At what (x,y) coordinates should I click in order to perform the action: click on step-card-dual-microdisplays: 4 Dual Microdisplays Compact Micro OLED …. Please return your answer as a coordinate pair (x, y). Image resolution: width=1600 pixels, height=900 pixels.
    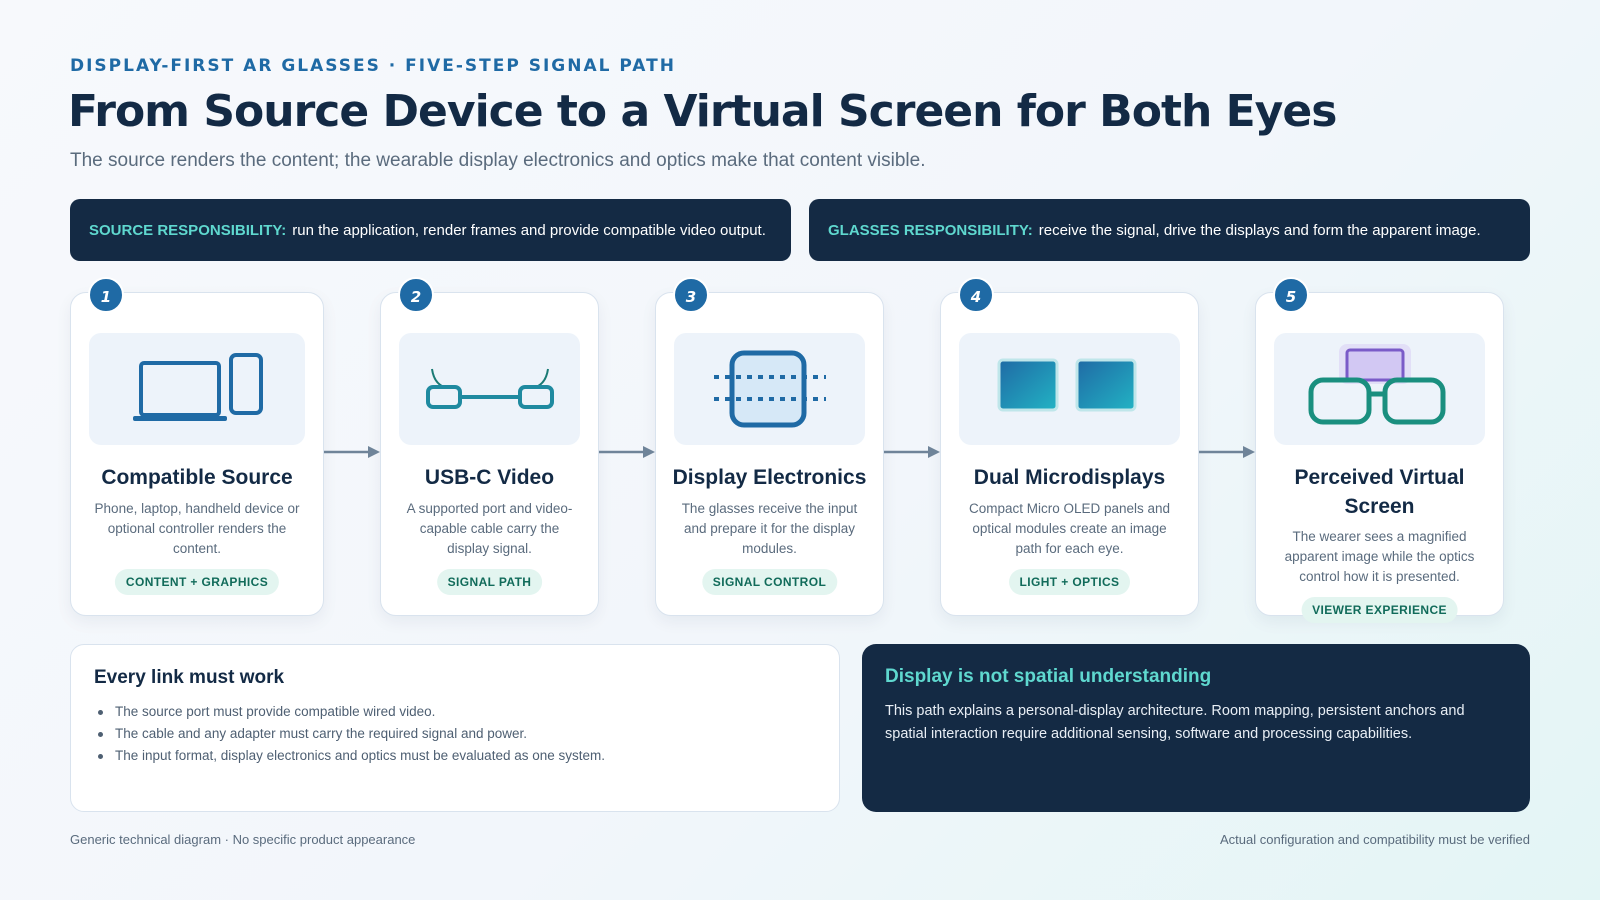
    Looking at the image, I should click on (1069, 446).